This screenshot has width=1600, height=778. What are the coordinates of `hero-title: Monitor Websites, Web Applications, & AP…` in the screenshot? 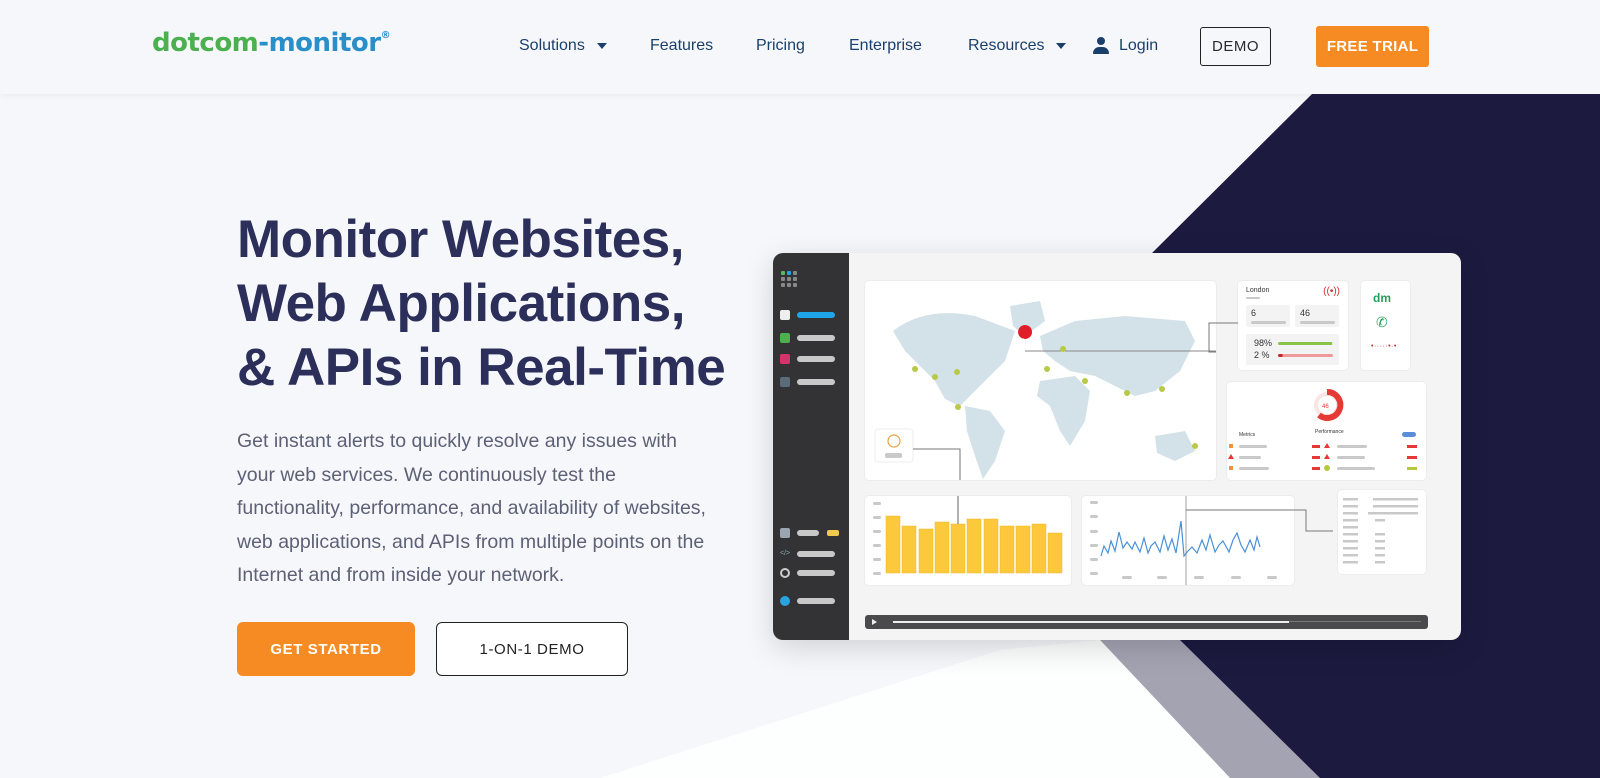 It's located at (481, 303).